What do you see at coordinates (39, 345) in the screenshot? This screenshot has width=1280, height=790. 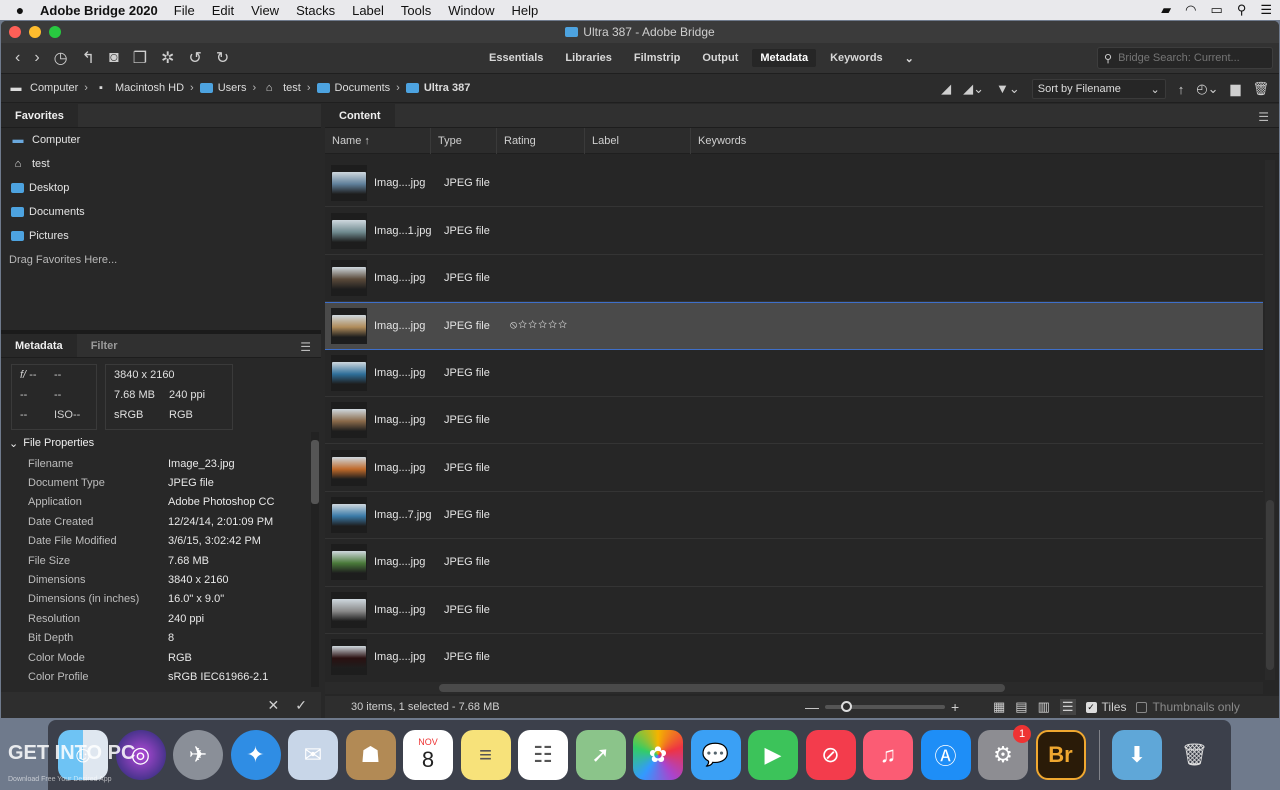 I see `tab-metadata: Metadata` at bounding box center [39, 345].